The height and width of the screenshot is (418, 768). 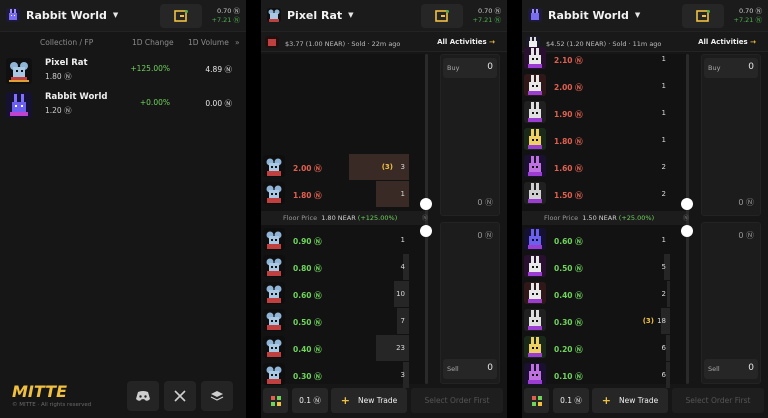 I want to click on ask-row: 2.10 Ⓝ 1, so click(x=596, y=59).